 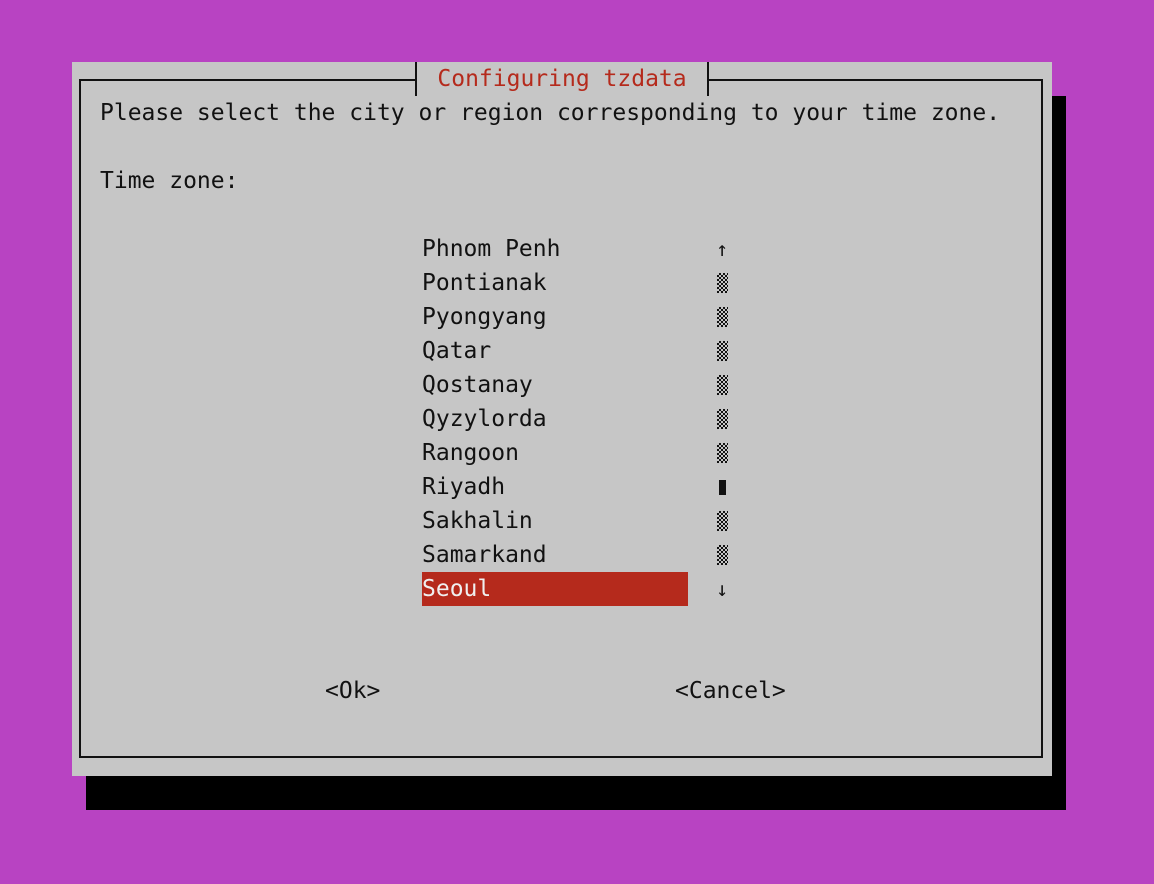 I want to click on list-item: Pyongyang, so click(x=582, y=317).